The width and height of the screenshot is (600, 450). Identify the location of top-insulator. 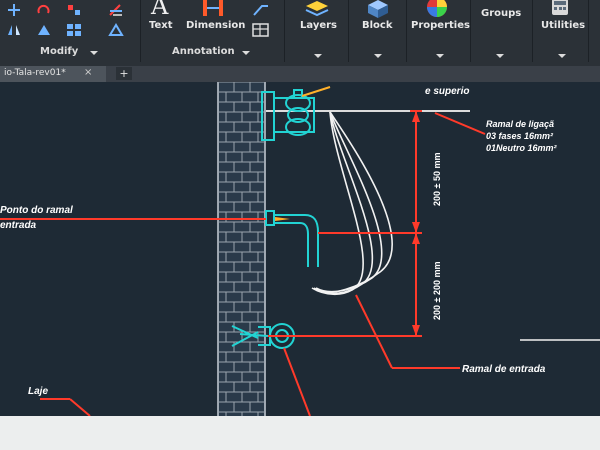
(288, 115).